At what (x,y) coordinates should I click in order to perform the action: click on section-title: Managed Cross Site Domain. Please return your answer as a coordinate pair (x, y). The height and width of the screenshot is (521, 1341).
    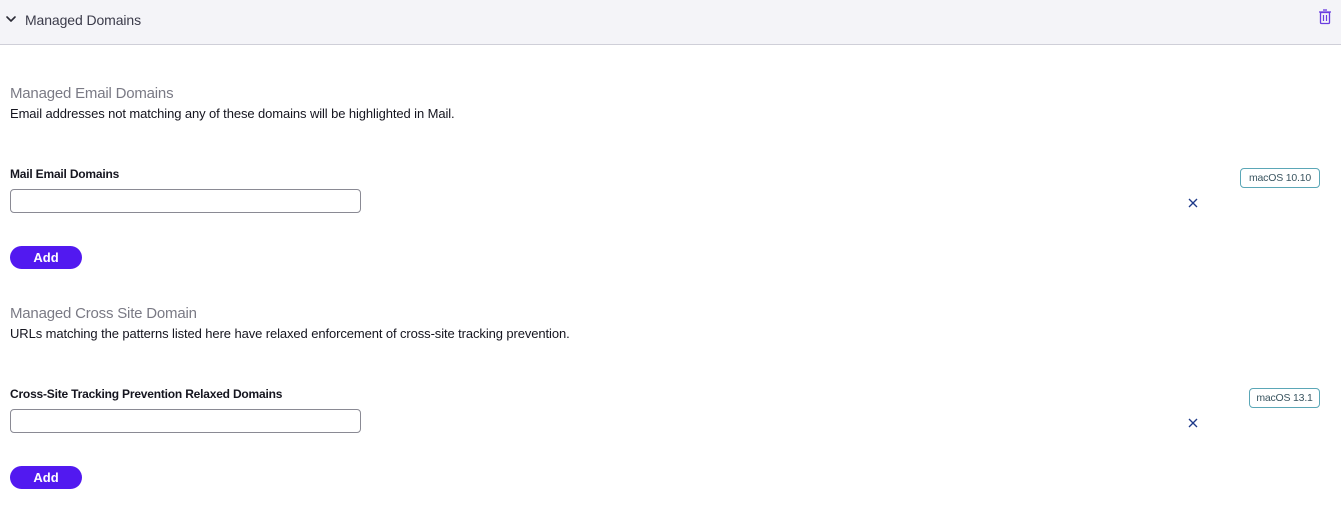
    Looking at the image, I should click on (103, 313).